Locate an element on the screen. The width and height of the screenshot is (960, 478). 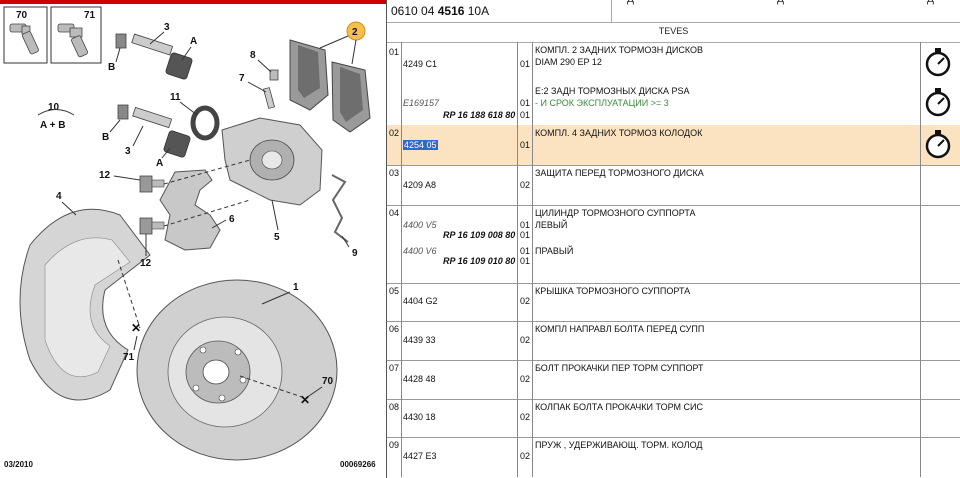
callout-2: 2 is located at coordinates (355, 32).